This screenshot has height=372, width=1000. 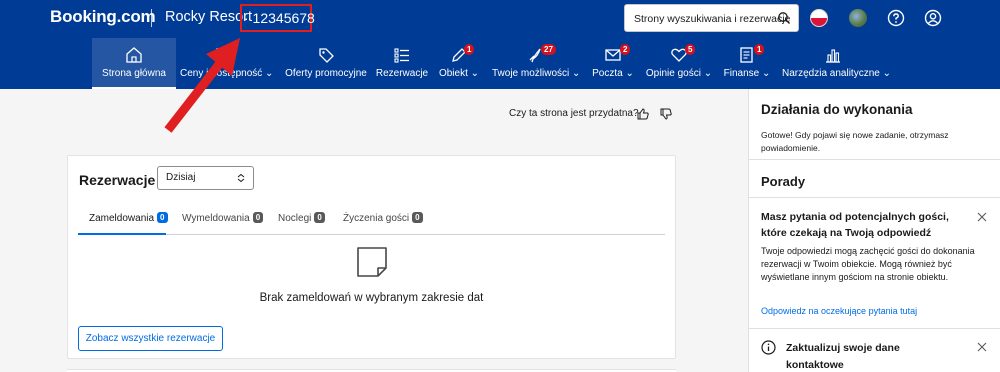 What do you see at coordinates (574, 113) in the screenshot?
I see `page-feedback-question: Czy ta strona jest przydatna?` at bounding box center [574, 113].